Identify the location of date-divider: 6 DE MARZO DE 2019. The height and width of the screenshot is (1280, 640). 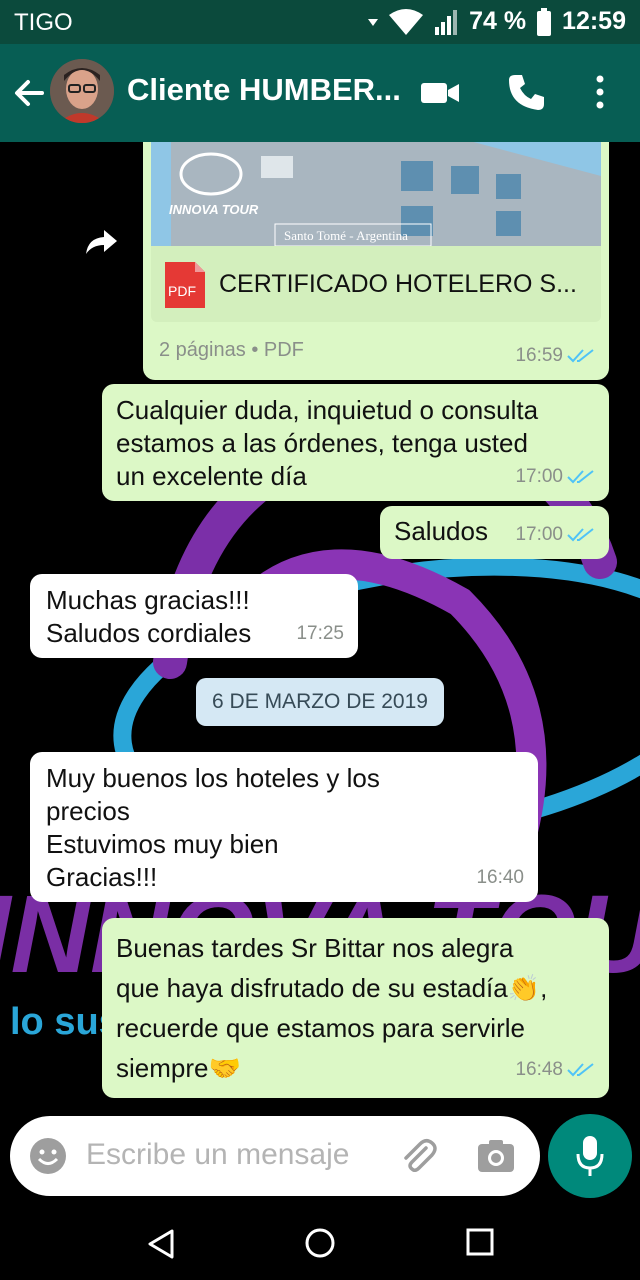
(320, 702).